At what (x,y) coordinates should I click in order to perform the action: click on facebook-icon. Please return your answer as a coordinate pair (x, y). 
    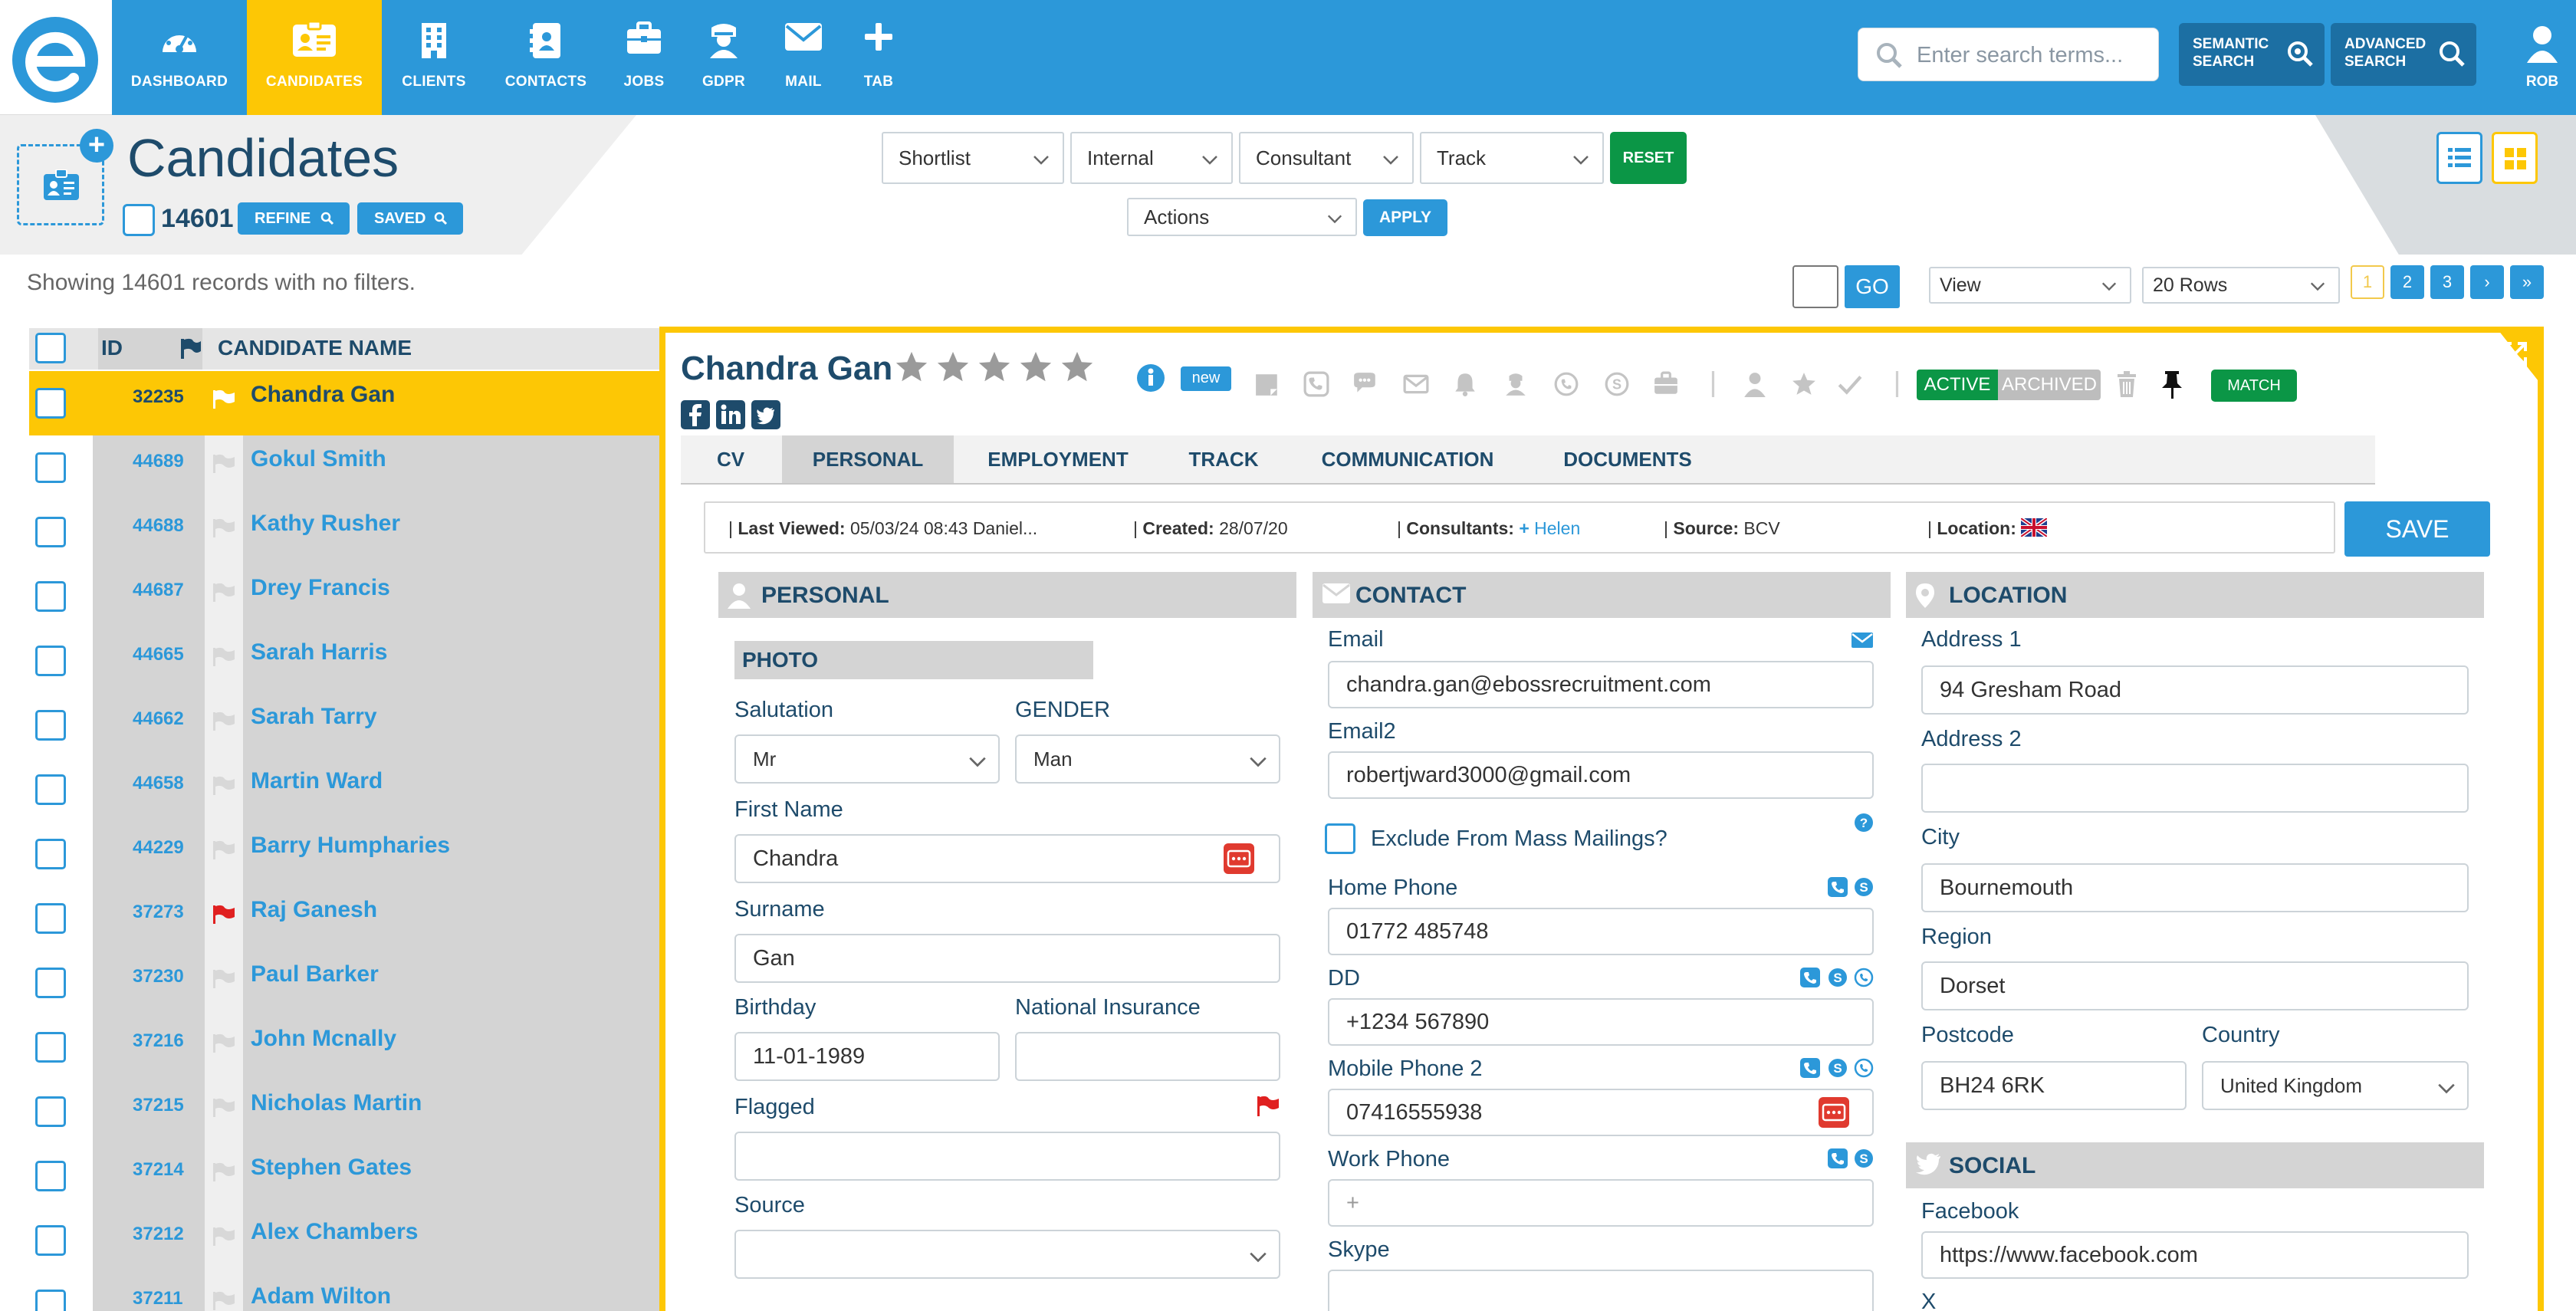
    Looking at the image, I should click on (695, 415).